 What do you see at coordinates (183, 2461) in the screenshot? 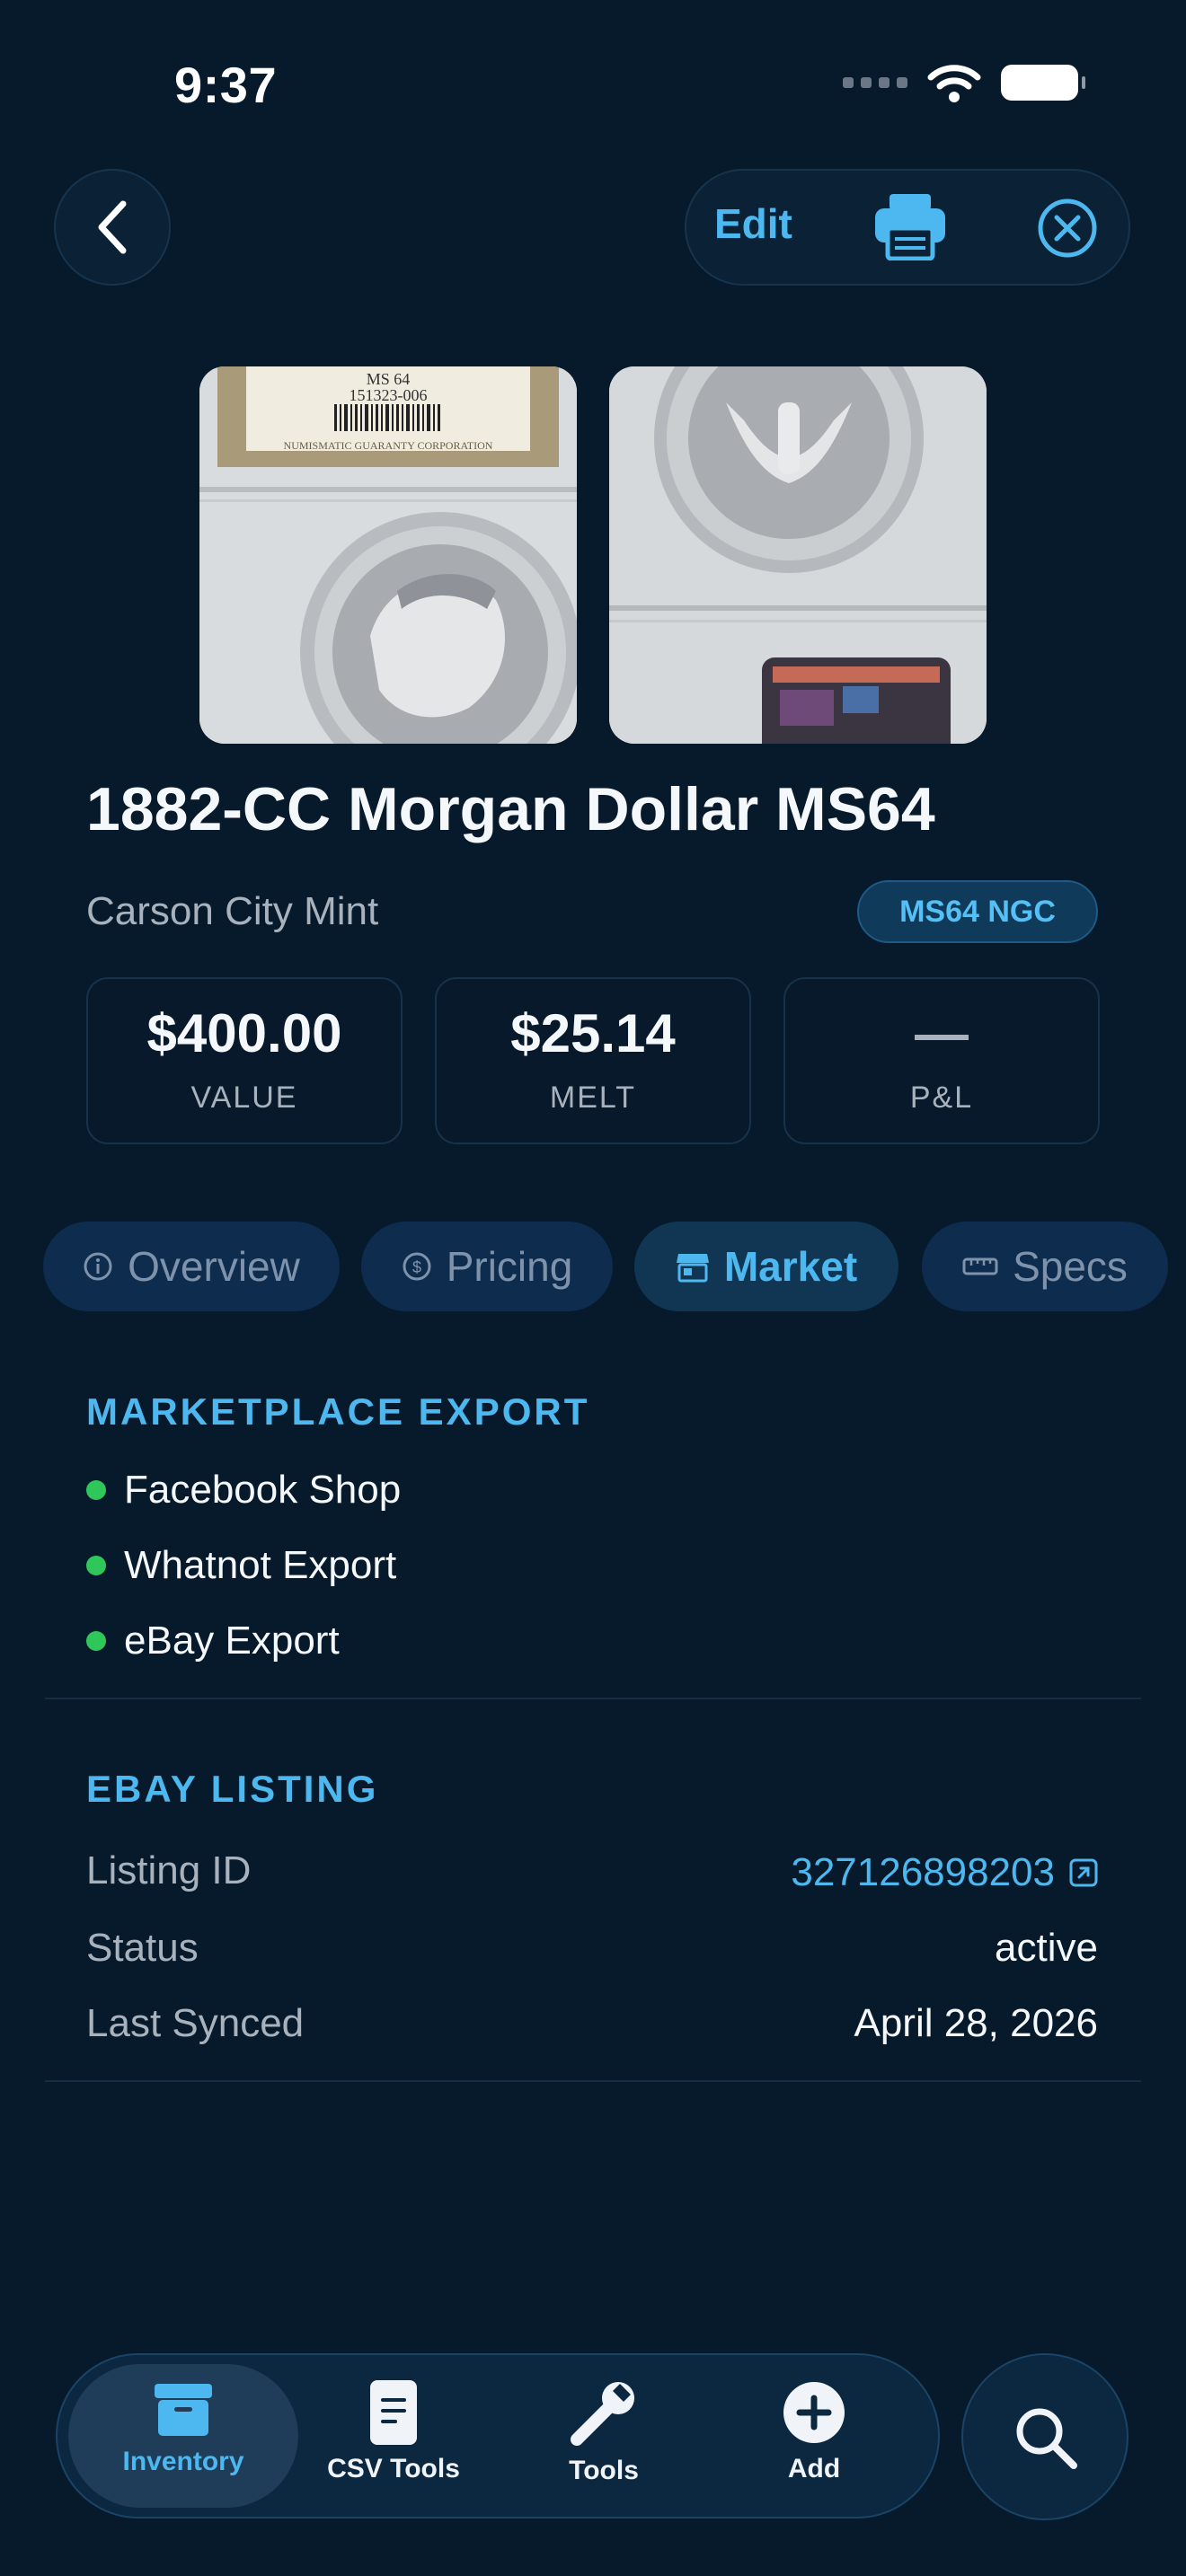
I see `nav-inventory-label: Inventory` at bounding box center [183, 2461].